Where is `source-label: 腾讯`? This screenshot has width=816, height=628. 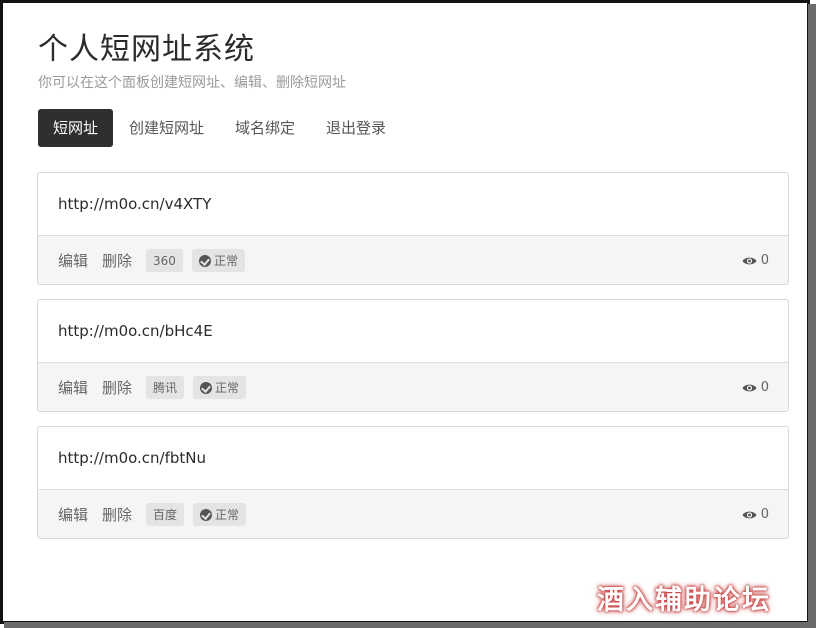 source-label: 腾讯 is located at coordinates (165, 388).